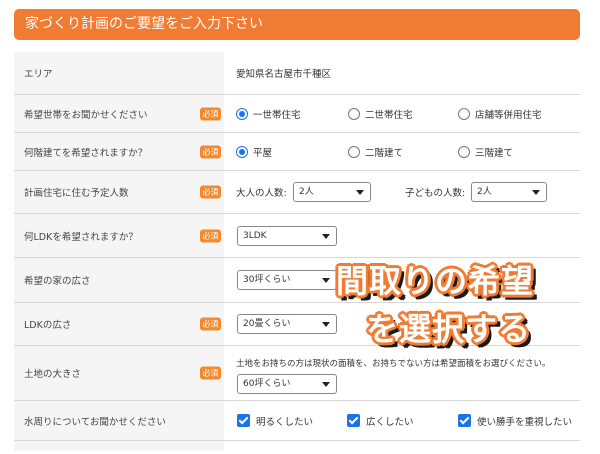  I want to click on annotation-line-2: を選択する, so click(449, 329).